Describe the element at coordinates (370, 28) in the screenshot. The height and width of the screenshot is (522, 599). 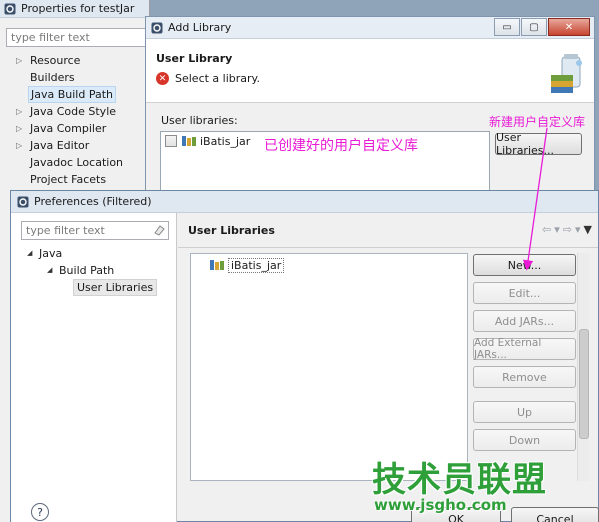
I see `add-library-titlebar: Add Library ▭ ▢ ✕` at that location.